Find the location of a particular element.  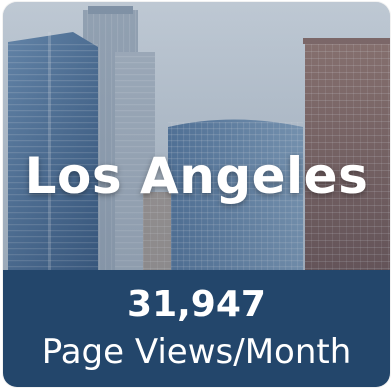

city-name: Los Angeles is located at coordinates (196, 176).